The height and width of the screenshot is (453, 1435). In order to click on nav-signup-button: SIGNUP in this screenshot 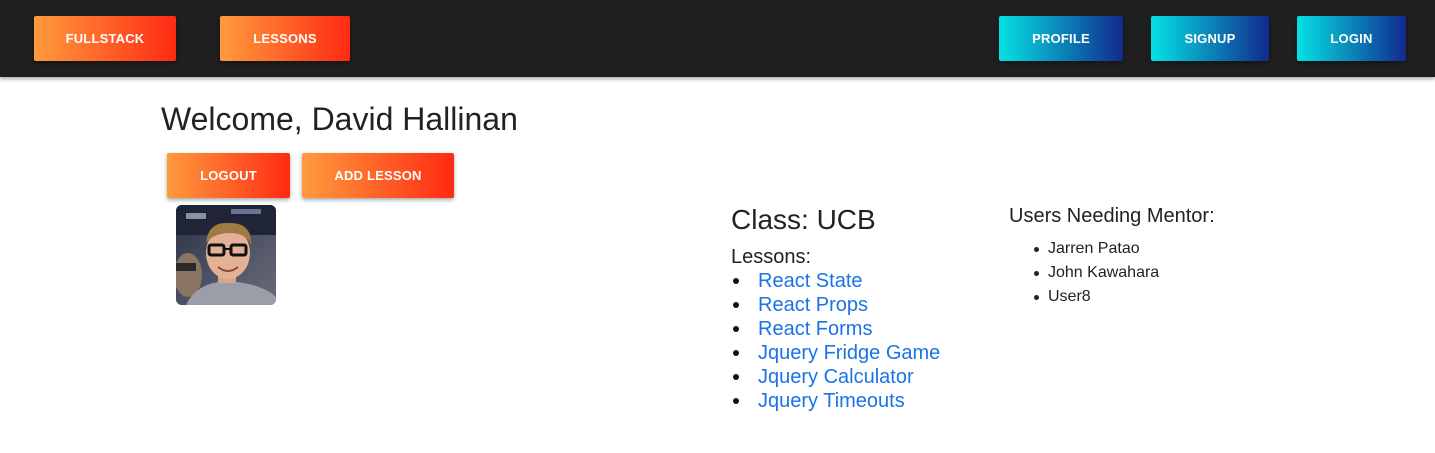, I will do `click(1210, 38)`.